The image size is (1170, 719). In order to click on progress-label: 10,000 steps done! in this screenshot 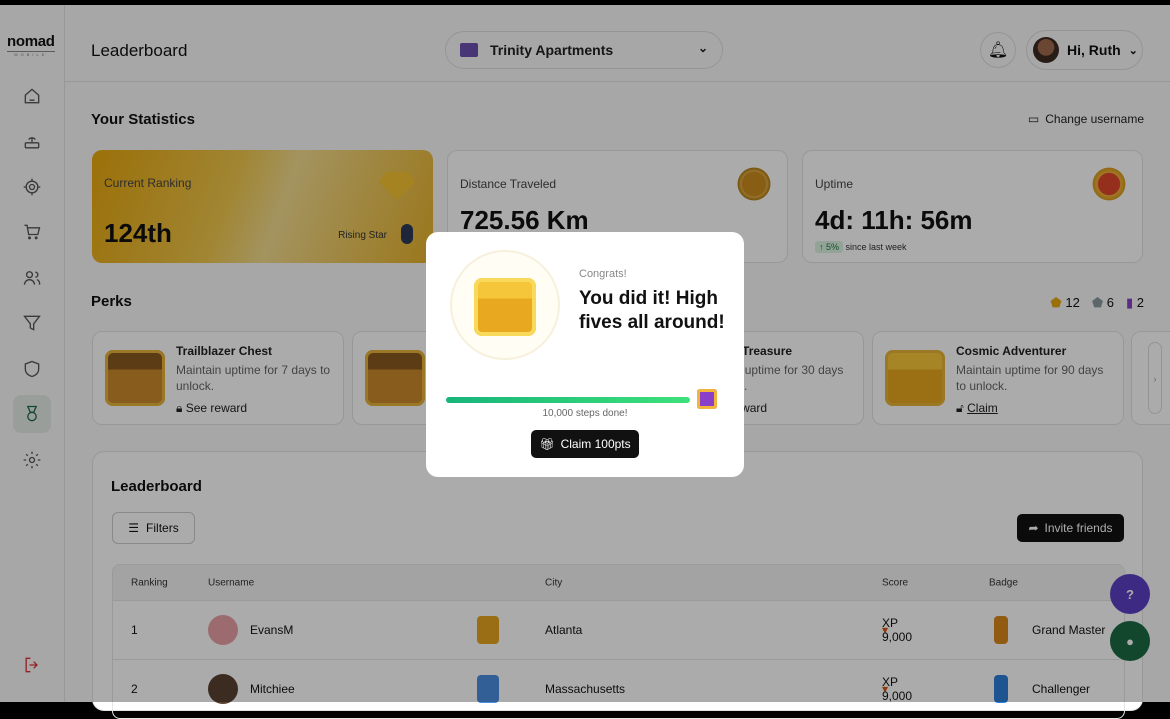, I will do `click(585, 413)`.